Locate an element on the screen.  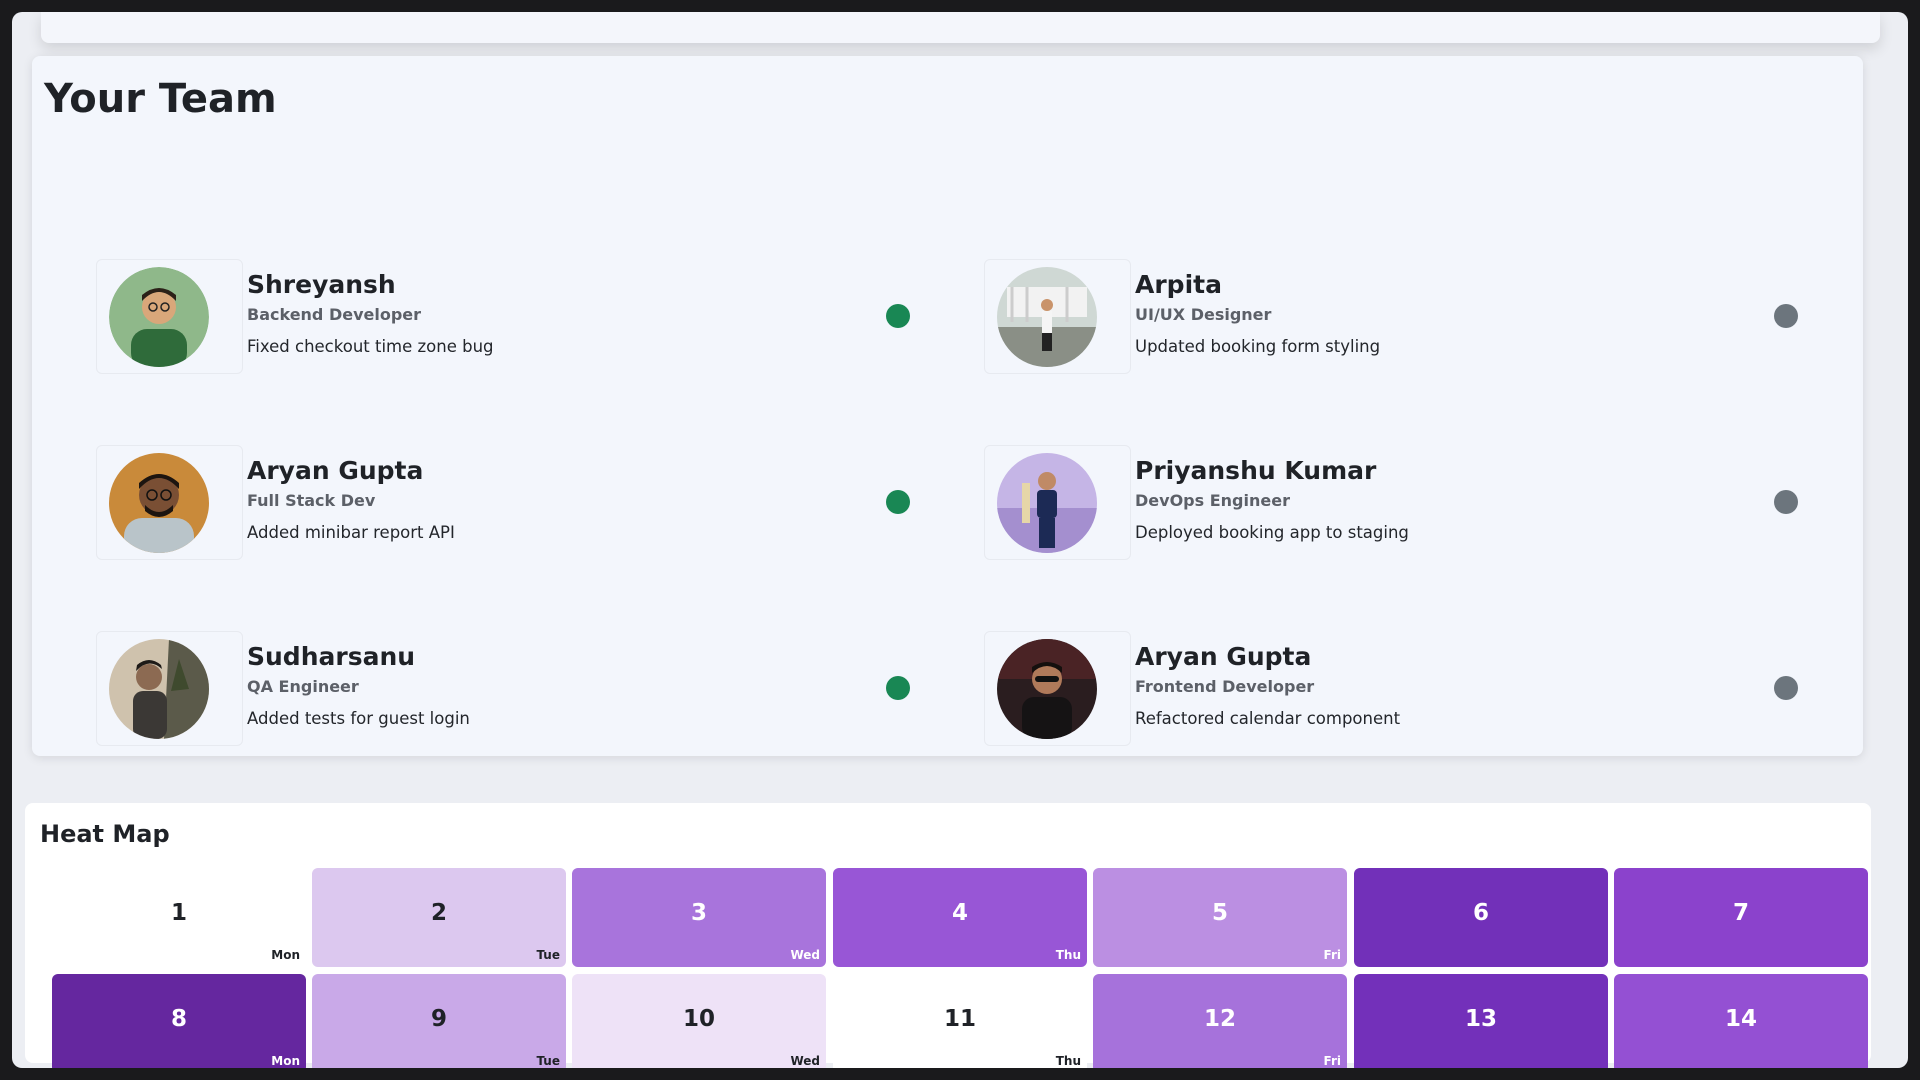
team-title: Your Team is located at coordinates (160, 99).